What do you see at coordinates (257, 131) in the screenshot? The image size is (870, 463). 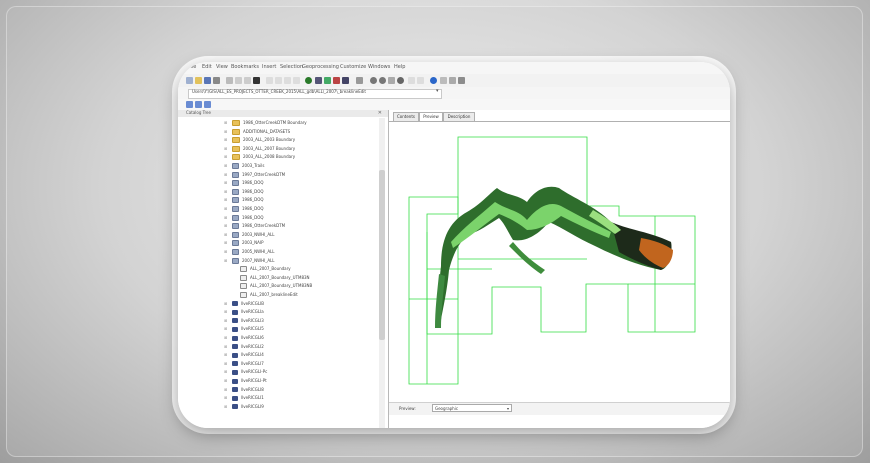 I see `catalog-tree-item: ⊞ ADDITIONAL_DATASETS` at bounding box center [257, 131].